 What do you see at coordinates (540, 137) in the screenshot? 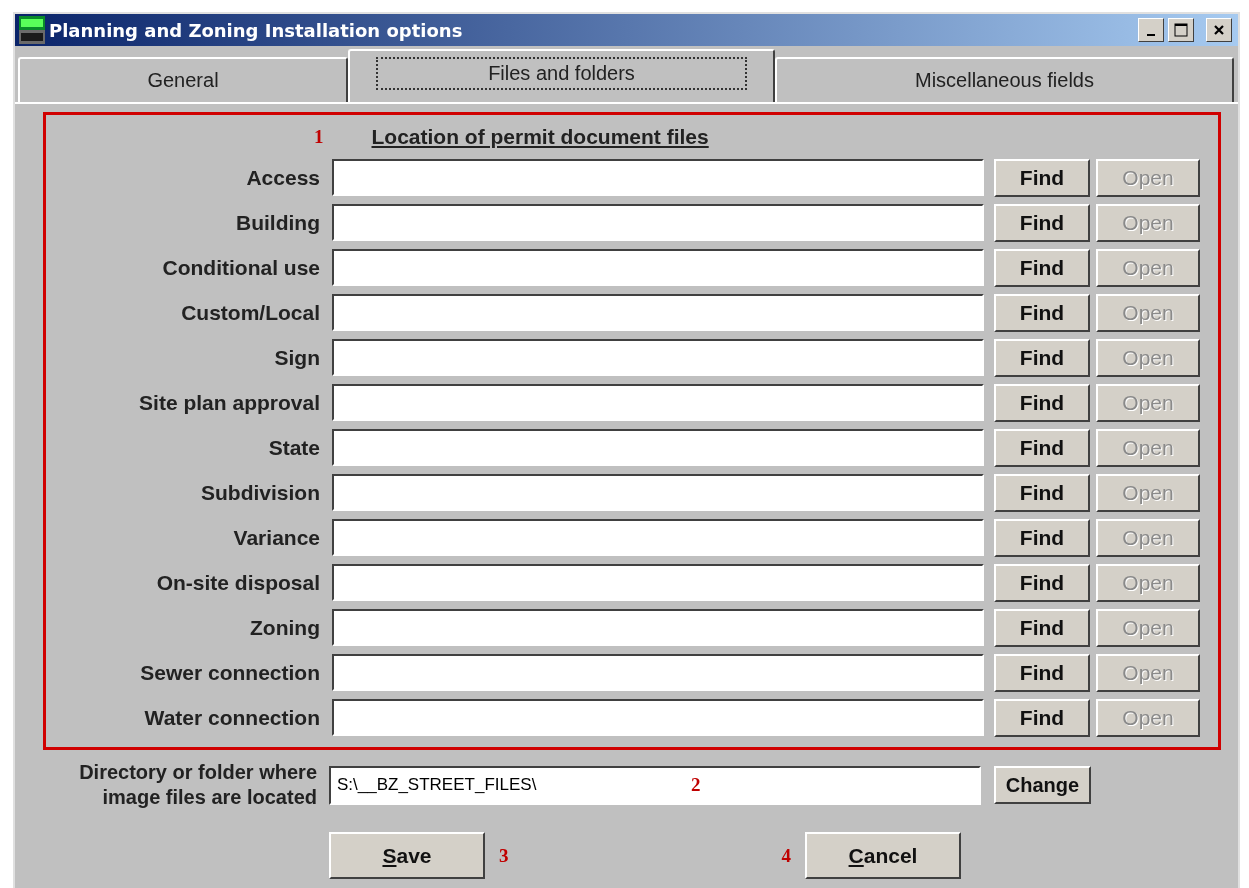
I see `section-heading: Location of permit document files` at bounding box center [540, 137].